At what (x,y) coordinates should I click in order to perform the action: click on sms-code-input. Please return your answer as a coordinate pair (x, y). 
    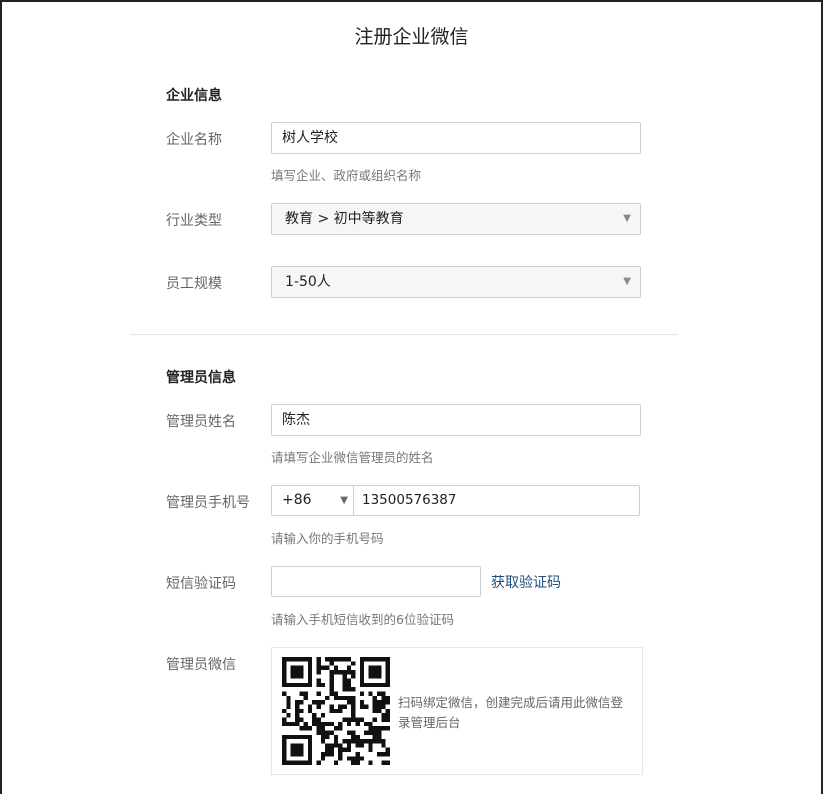
    Looking at the image, I should click on (376, 581).